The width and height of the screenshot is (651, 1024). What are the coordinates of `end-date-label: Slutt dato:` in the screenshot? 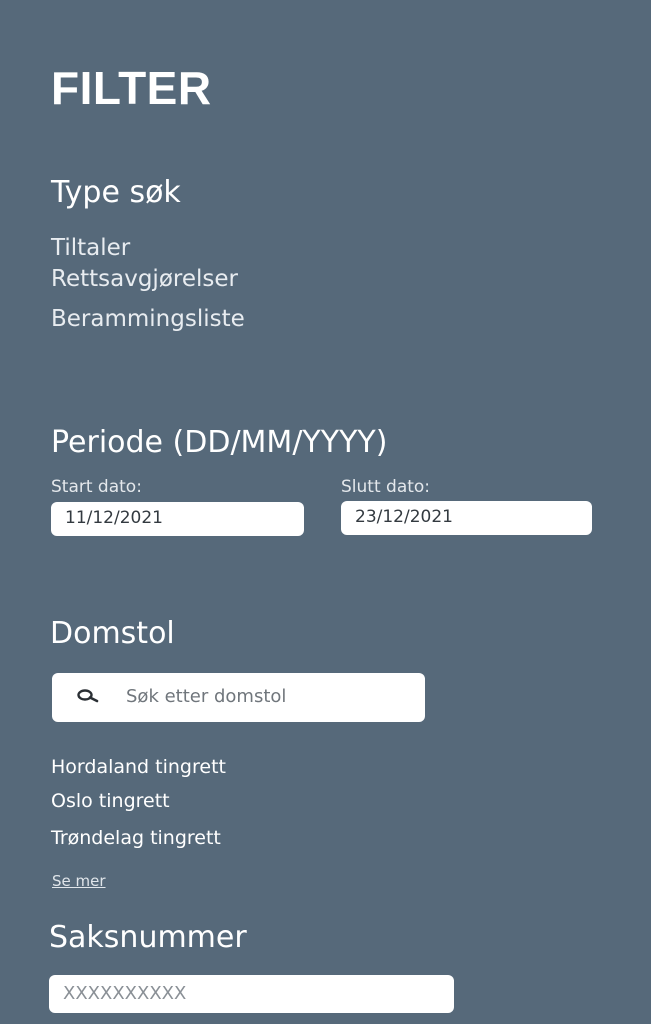 It's located at (386, 487).